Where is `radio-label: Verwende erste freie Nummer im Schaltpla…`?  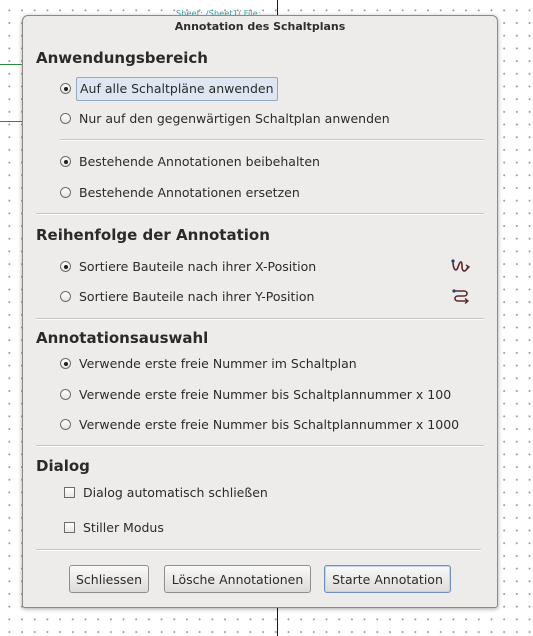 radio-label: Verwende erste freie Nummer im Schaltpla… is located at coordinates (218, 363).